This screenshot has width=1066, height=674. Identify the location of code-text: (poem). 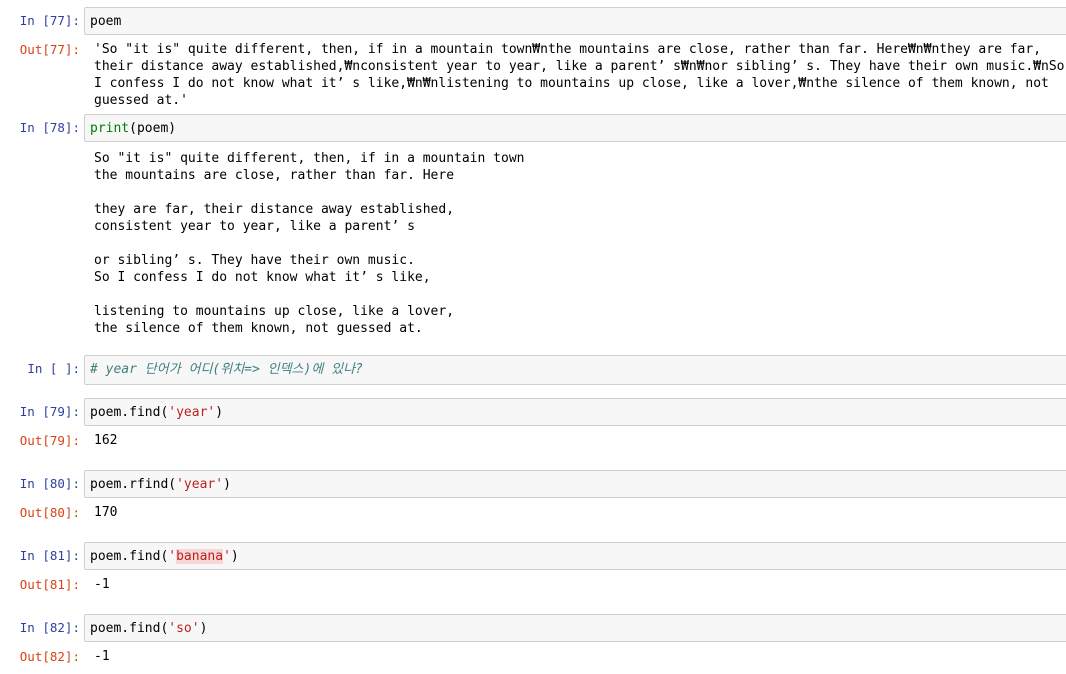
(153, 128).